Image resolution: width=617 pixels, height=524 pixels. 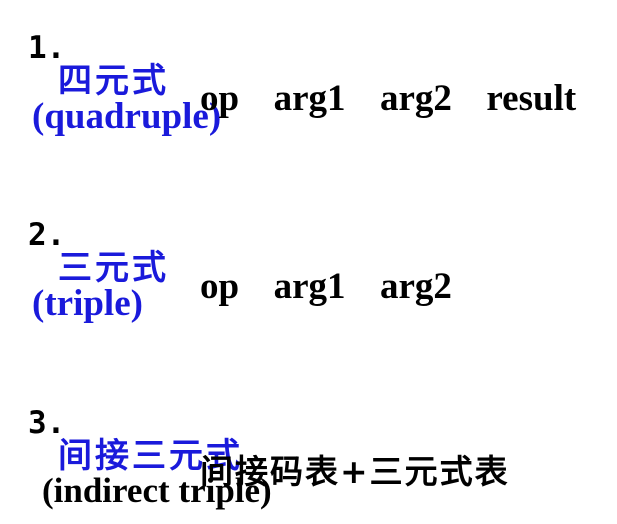 I want to click on item-2-fields: op arg1 arg2, so click(x=326, y=286).